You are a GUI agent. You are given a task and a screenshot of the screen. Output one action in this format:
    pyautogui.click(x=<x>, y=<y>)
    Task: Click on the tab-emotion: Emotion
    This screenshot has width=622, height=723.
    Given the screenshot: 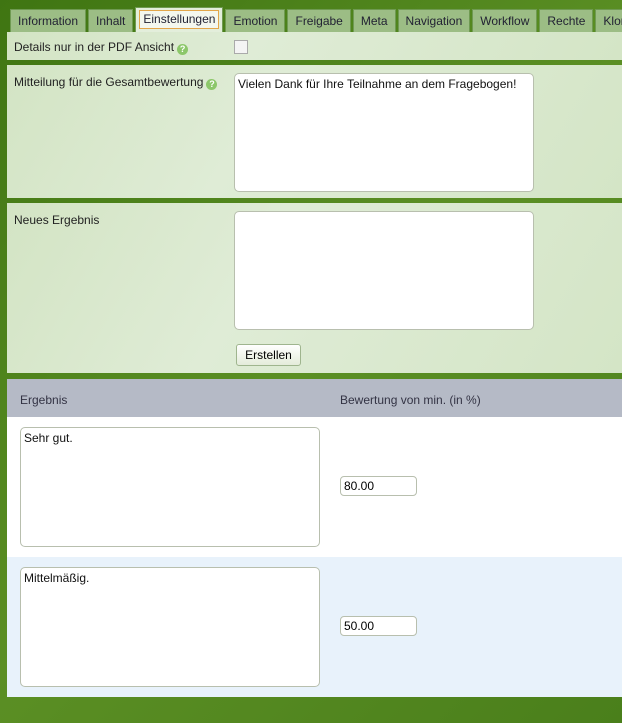 What is the action you would take?
    pyautogui.click(x=255, y=20)
    